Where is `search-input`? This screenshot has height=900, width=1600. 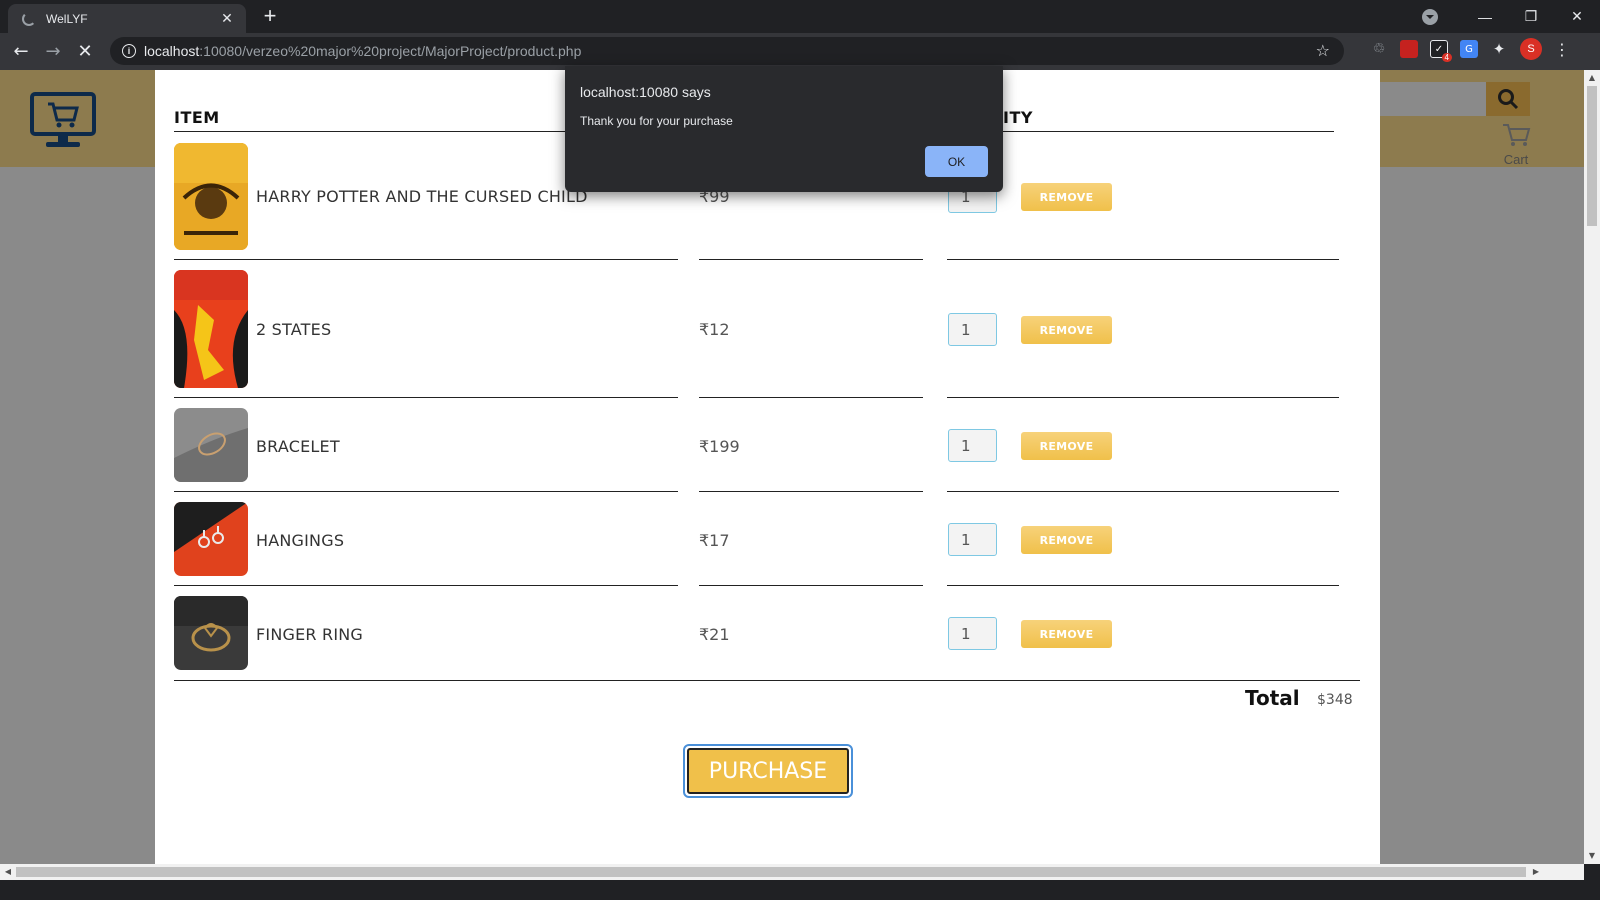 search-input is located at coordinates (1433, 99).